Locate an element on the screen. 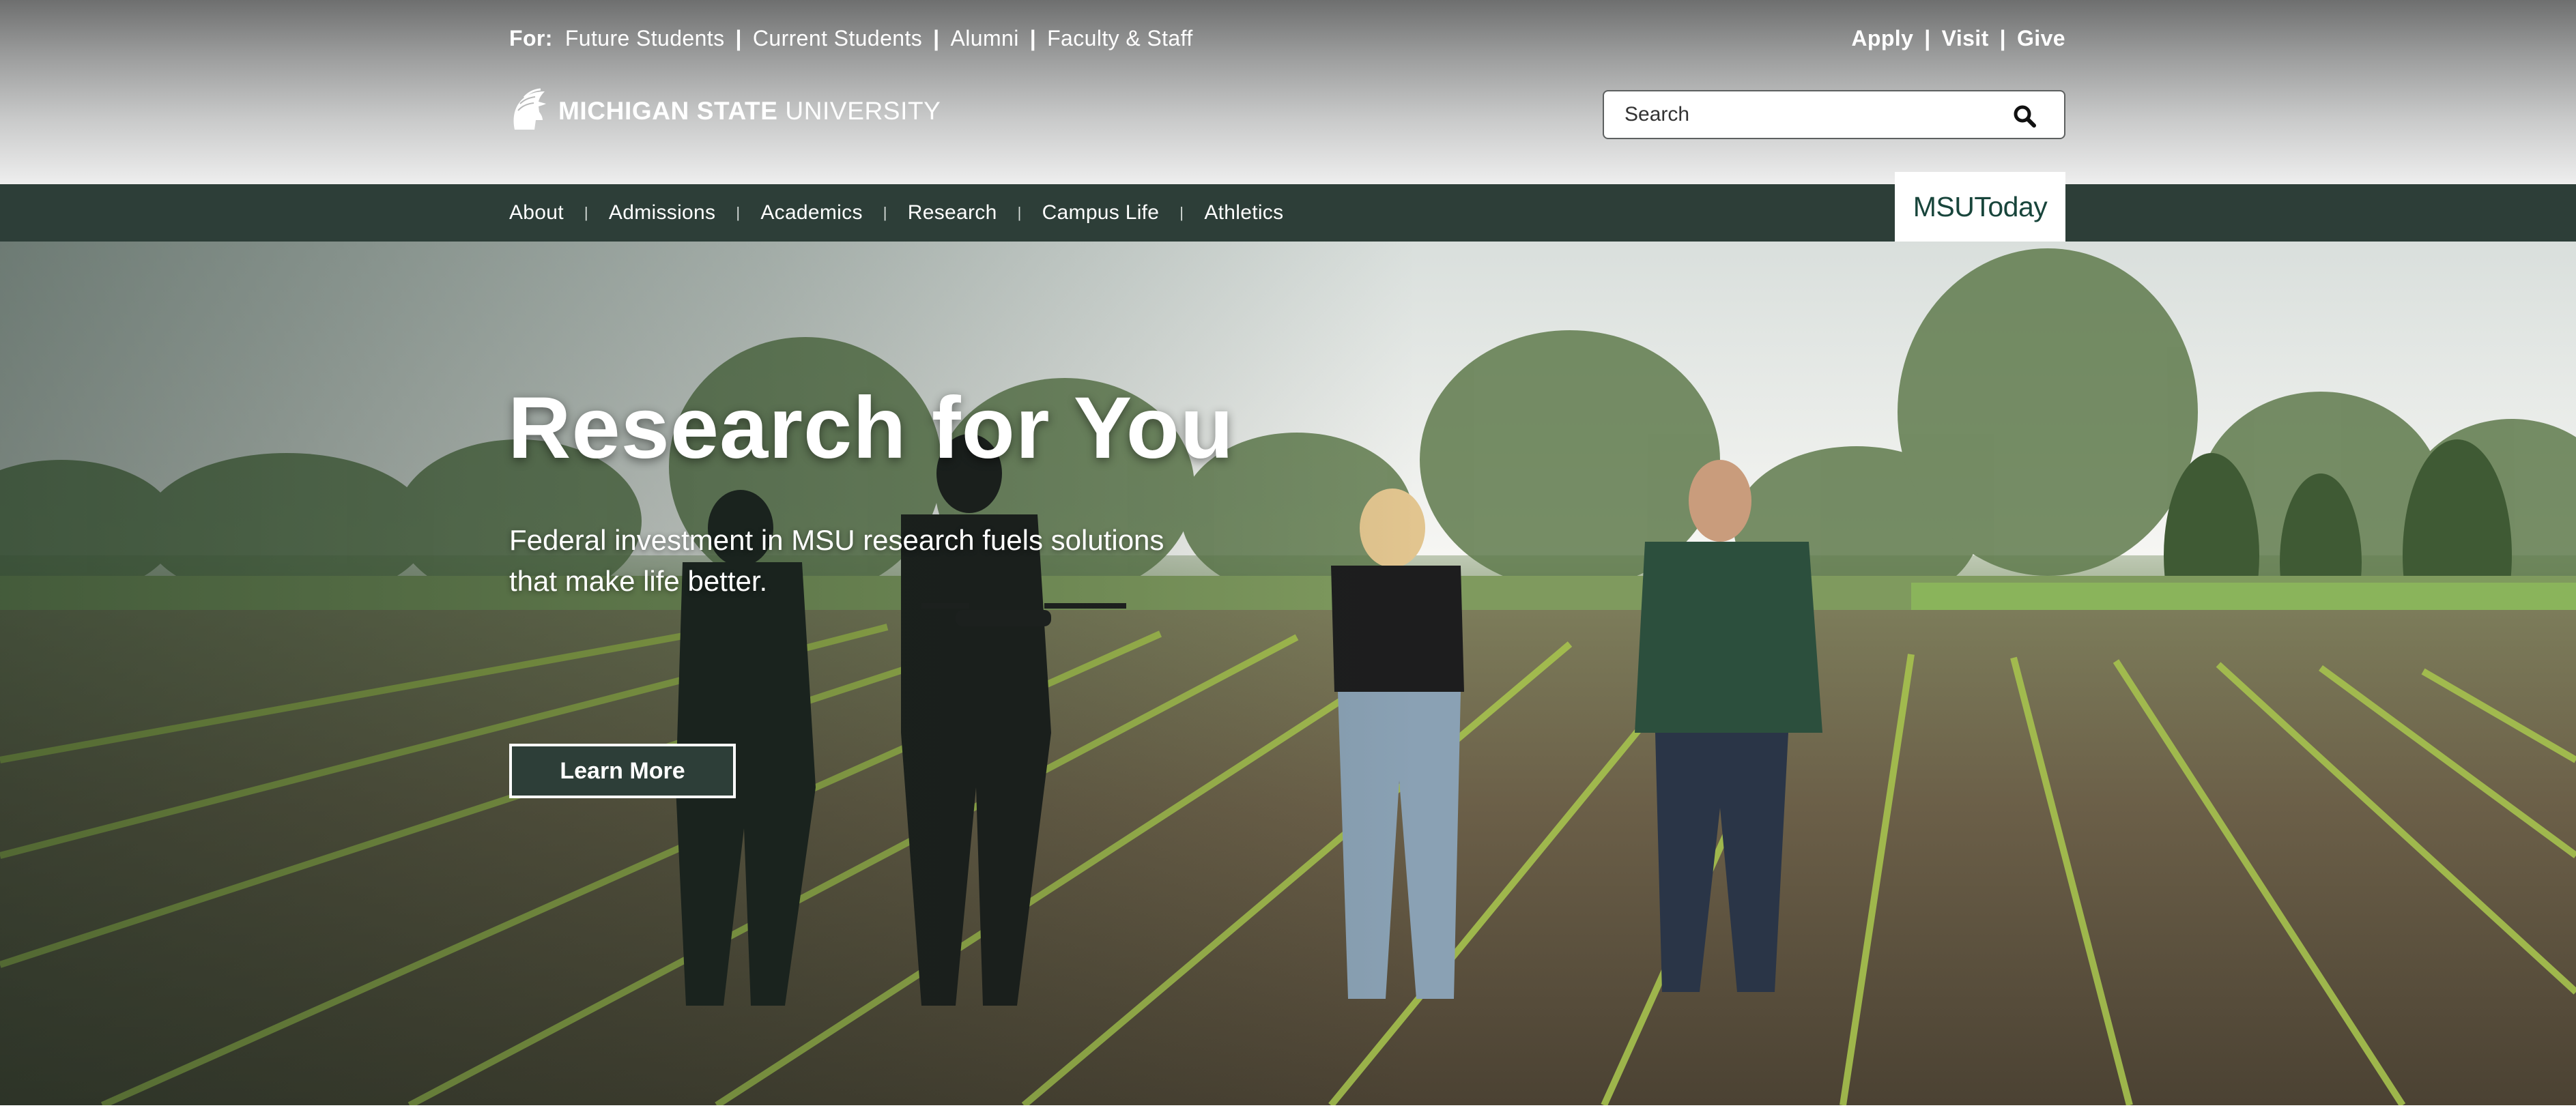 This screenshot has height=1108, width=2576. search-icon is located at coordinates (2024, 116).